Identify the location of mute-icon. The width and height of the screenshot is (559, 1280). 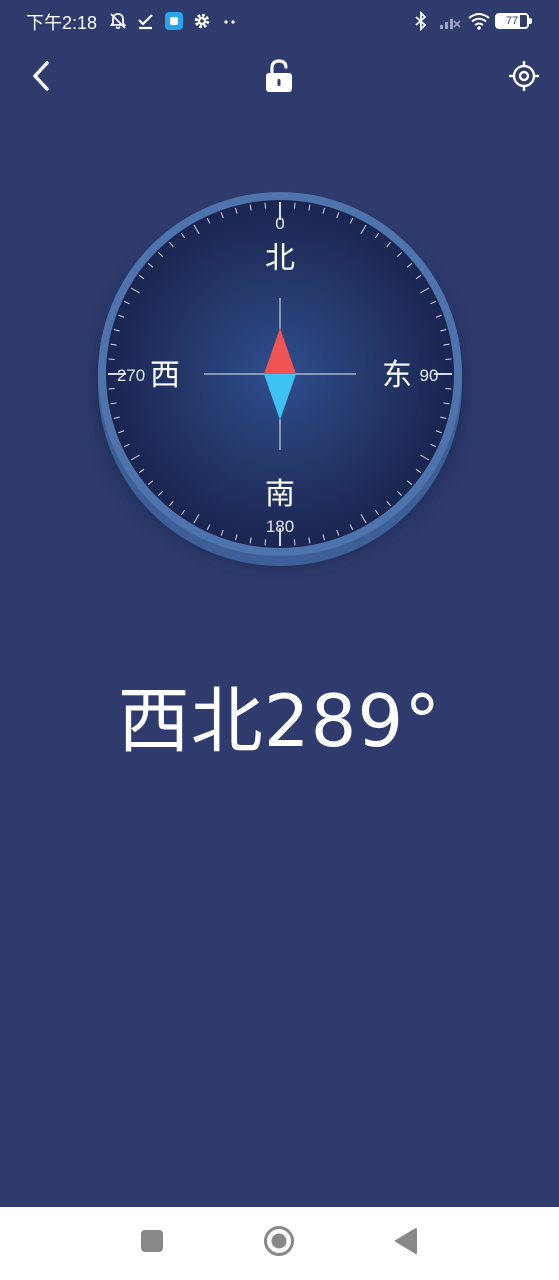
(118, 21).